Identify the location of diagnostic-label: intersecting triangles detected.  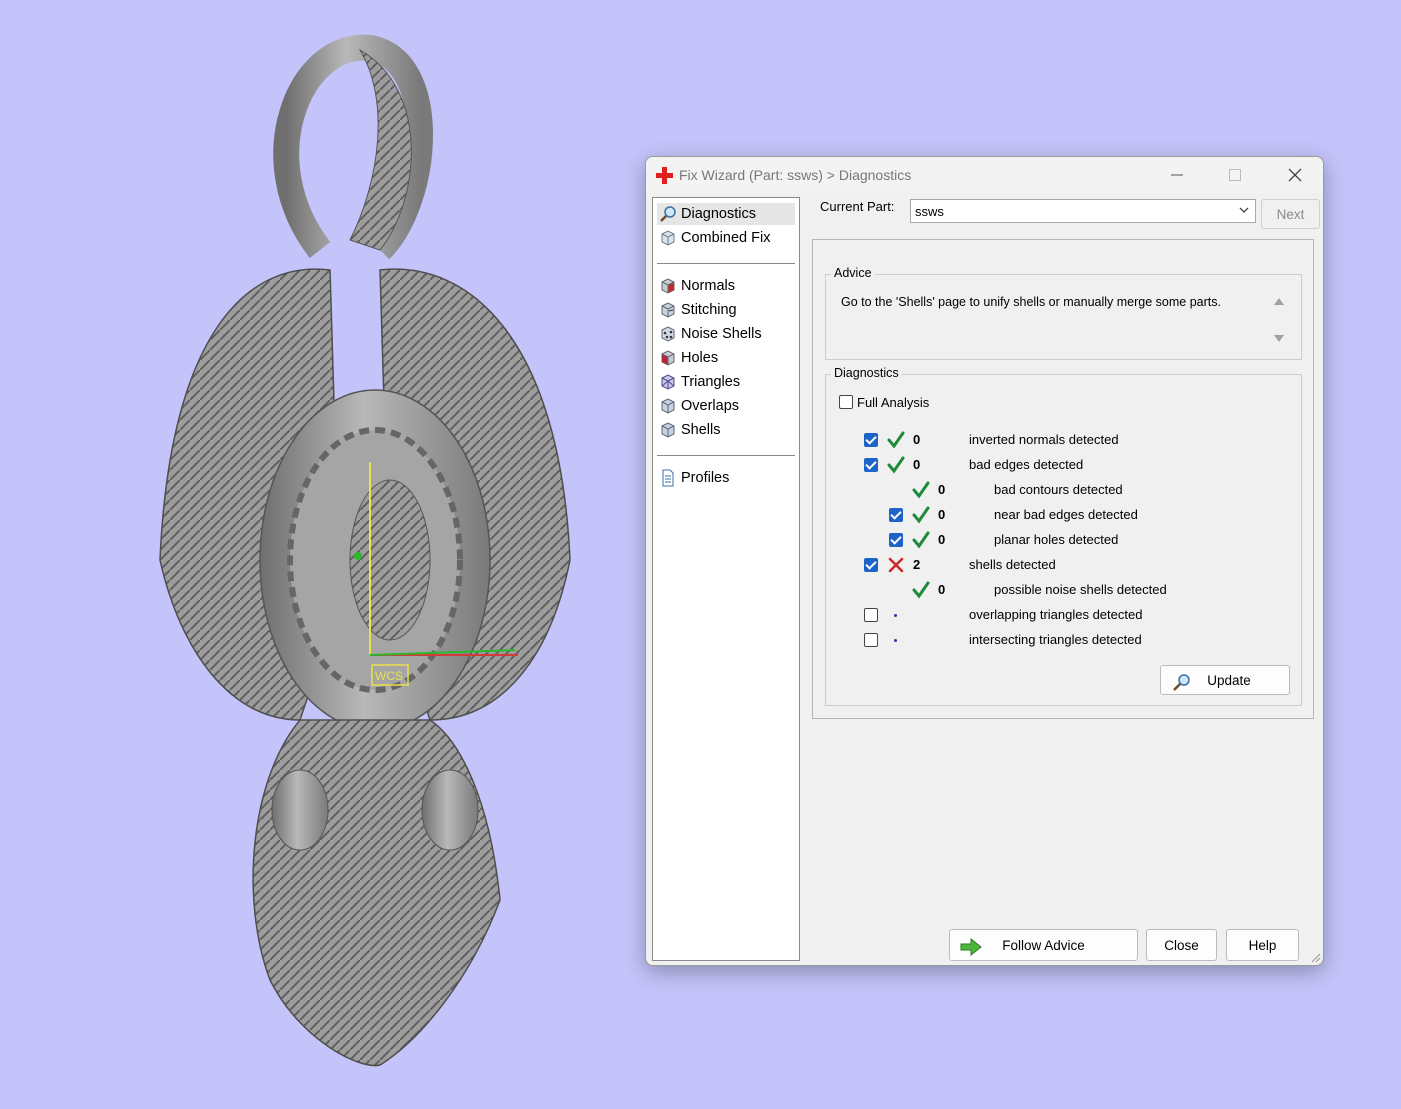
(1055, 639).